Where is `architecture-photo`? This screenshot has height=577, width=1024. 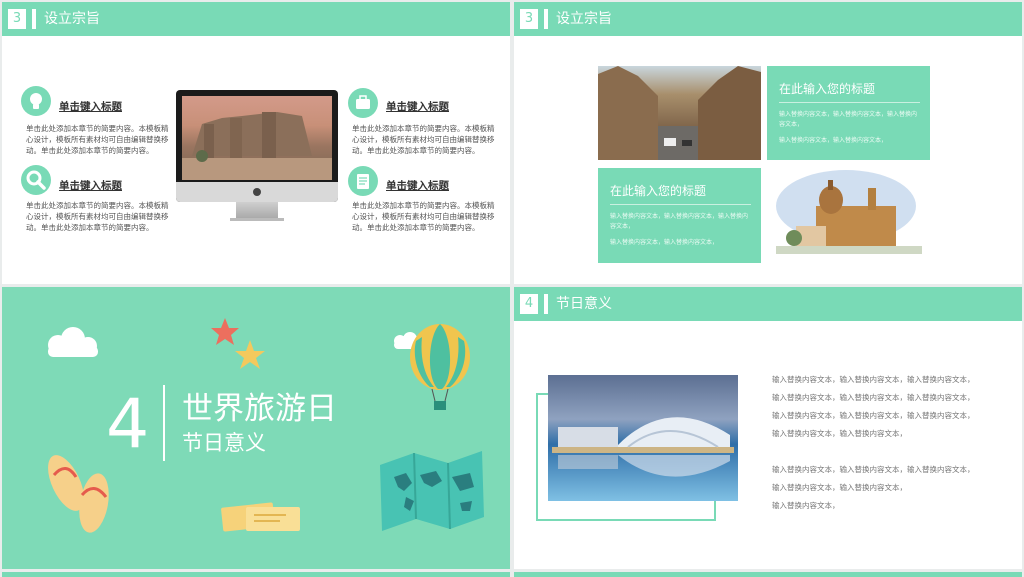 architecture-photo is located at coordinates (643, 438).